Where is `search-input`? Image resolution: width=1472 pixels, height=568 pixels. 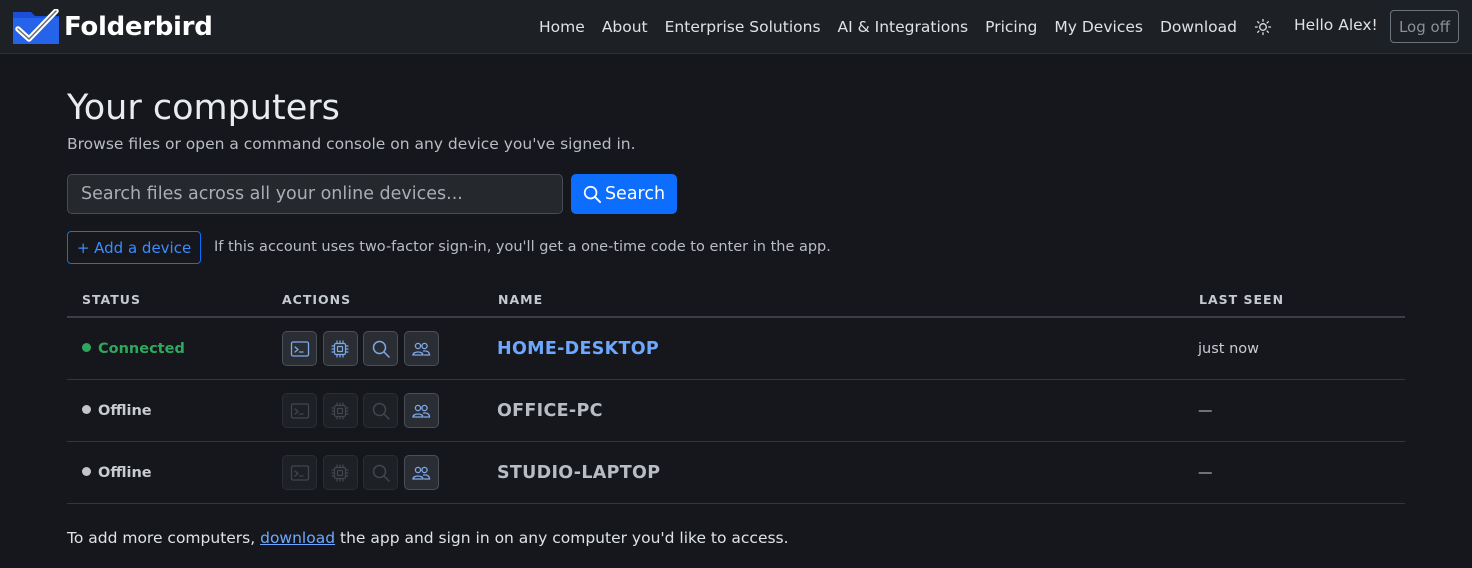 search-input is located at coordinates (315, 194).